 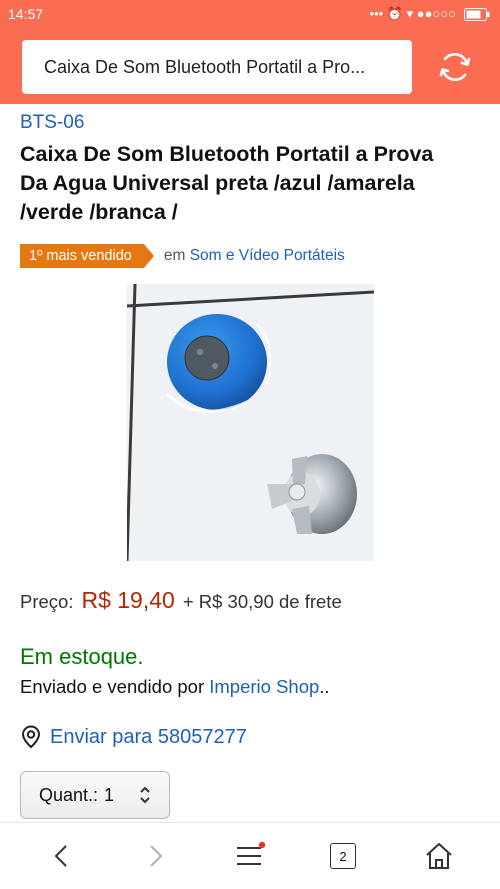 What do you see at coordinates (455, 67) in the screenshot?
I see `reload-icon` at bounding box center [455, 67].